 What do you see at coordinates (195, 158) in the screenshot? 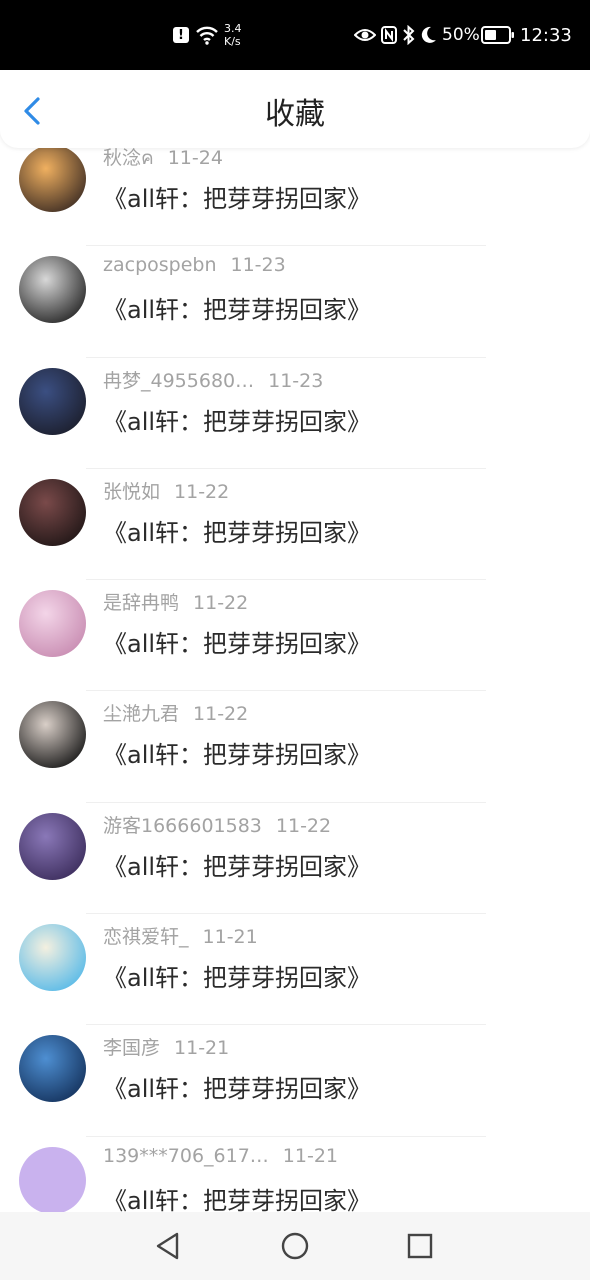
I see `date: 11-24` at bounding box center [195, 158].